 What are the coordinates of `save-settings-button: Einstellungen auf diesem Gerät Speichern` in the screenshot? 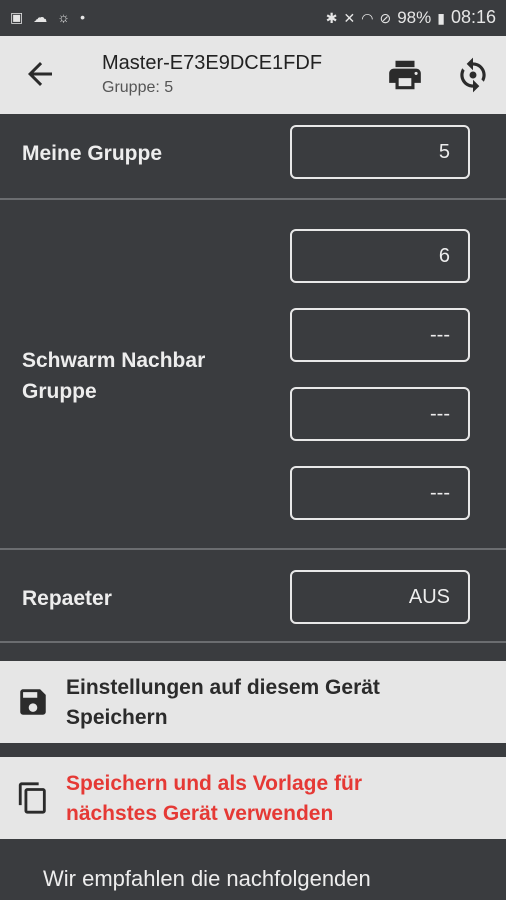 It's located at (253, 702).